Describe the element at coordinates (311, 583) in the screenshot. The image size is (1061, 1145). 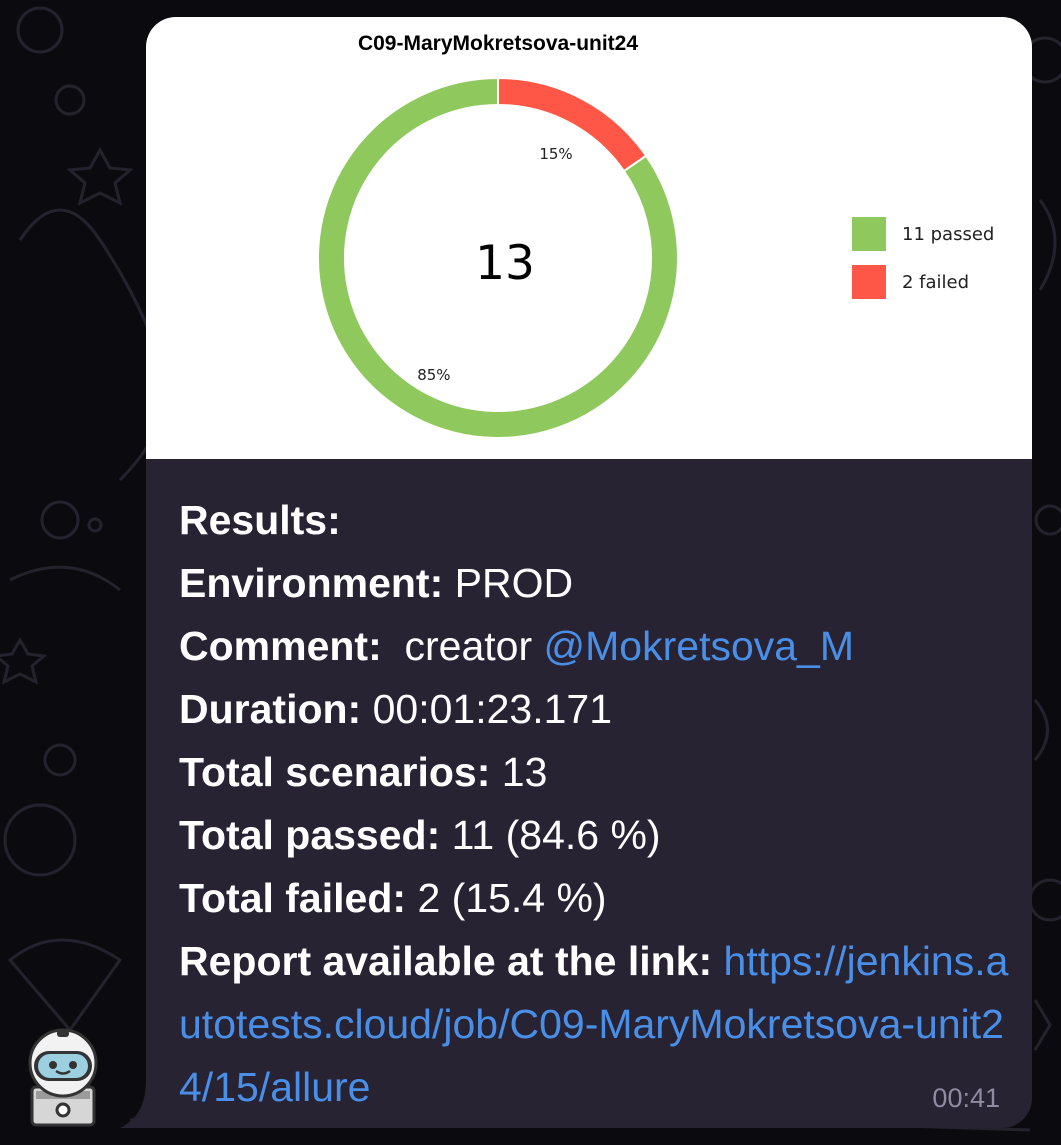
I see `environment-label: Environment:` at that location.